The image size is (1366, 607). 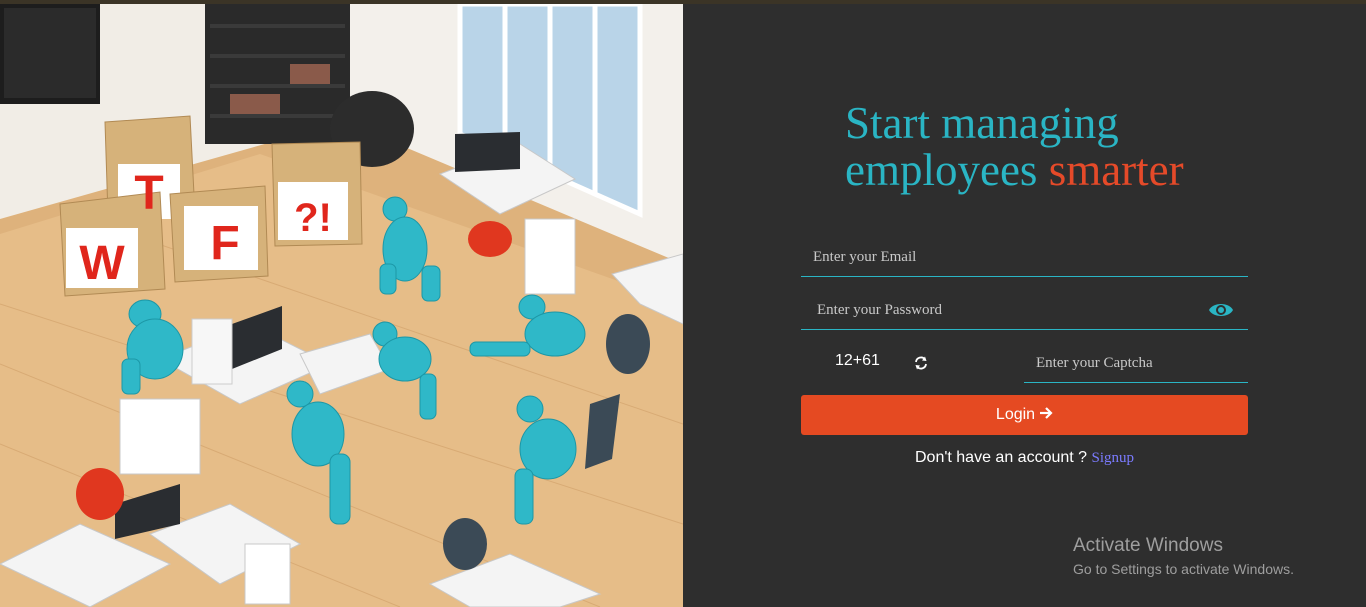 I want to click on watermark-title: Activate Windows, so click(x=1148, y=545).